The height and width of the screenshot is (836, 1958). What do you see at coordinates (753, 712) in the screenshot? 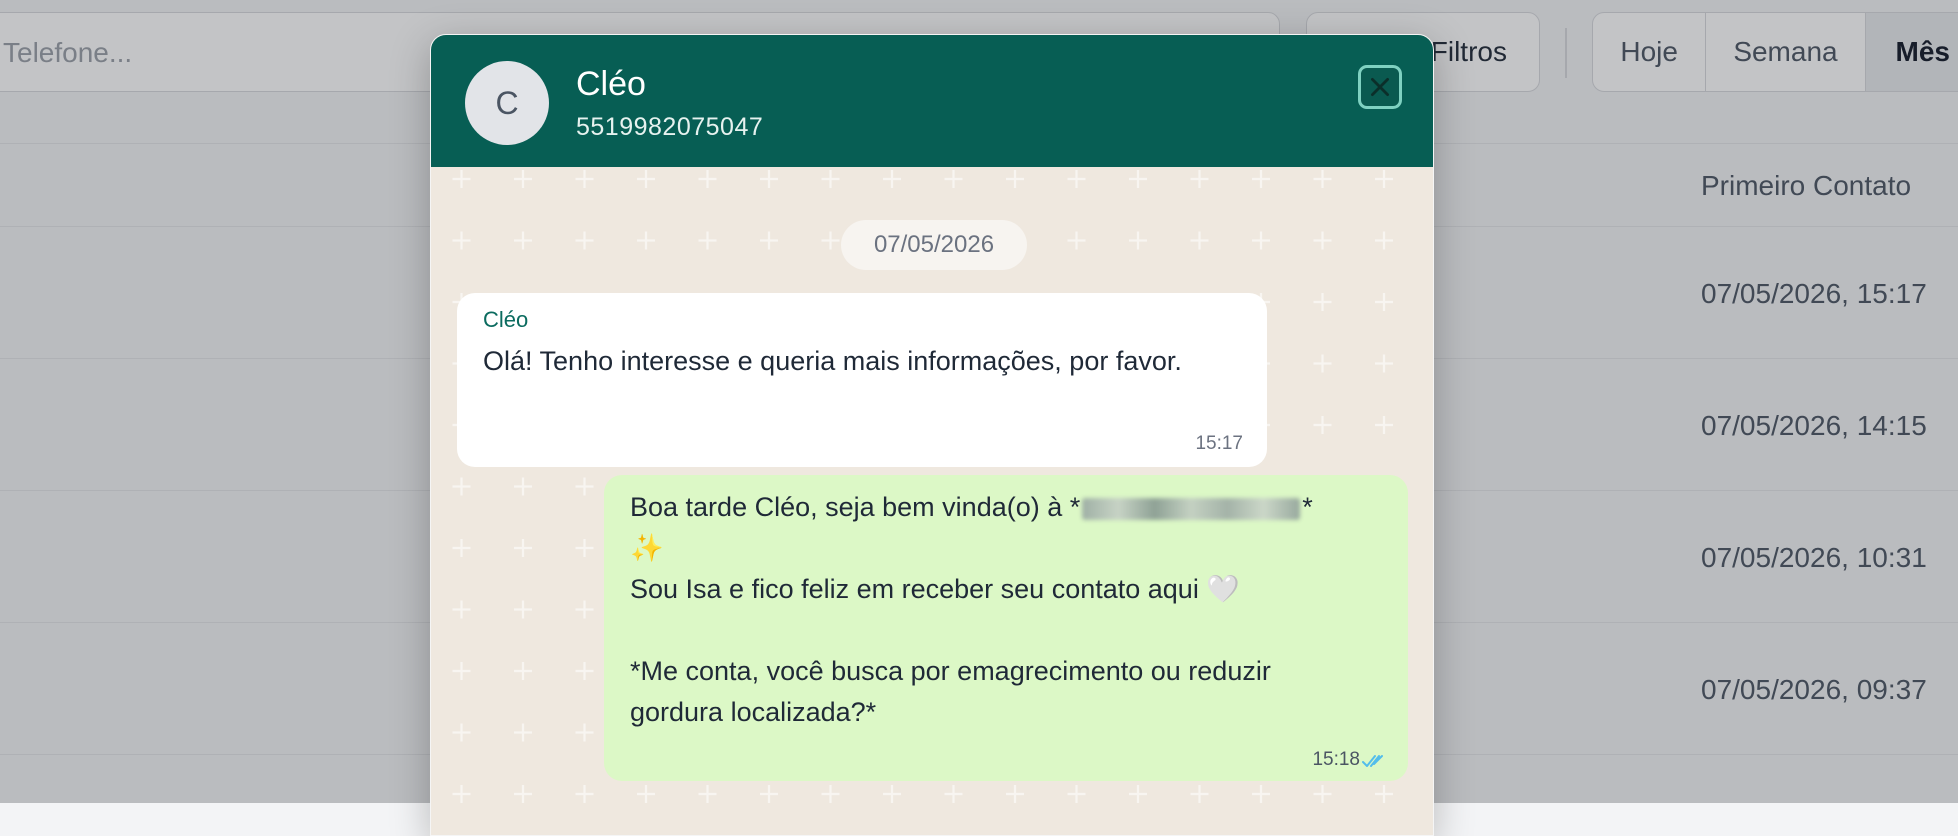
I see `message-line: gordura localizada?*` at bounding box center [753, 712].